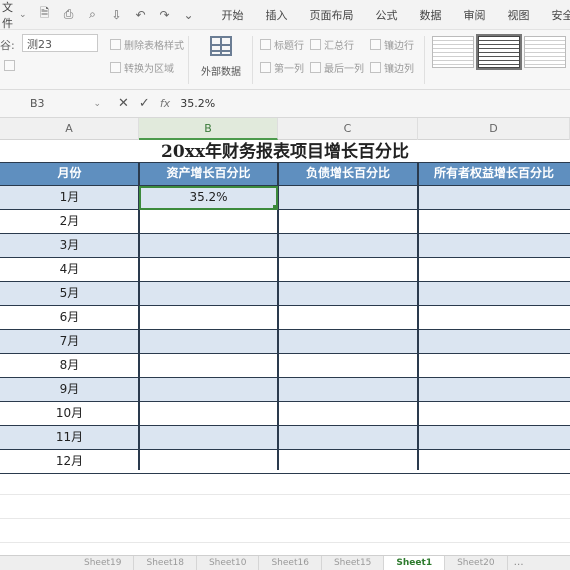 The image size is (570, 570). Describe the element at coordinates (69, 341) in the screenshot. I see `cell-month: 7月` at that location.